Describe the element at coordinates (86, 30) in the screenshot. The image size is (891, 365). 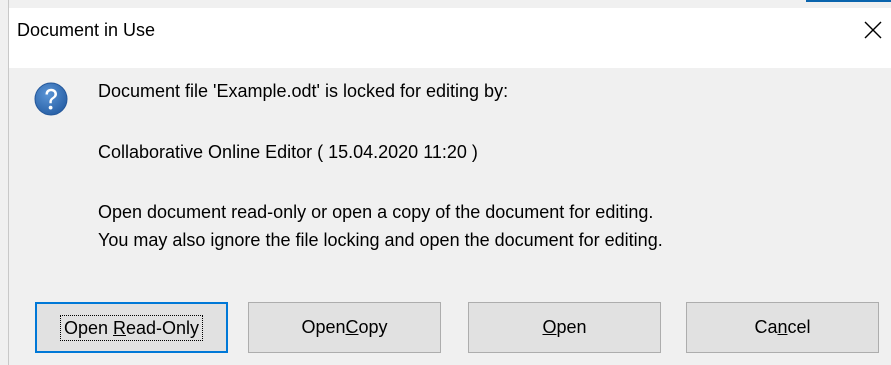
I see `dialog-title: Document in Use` at that location.